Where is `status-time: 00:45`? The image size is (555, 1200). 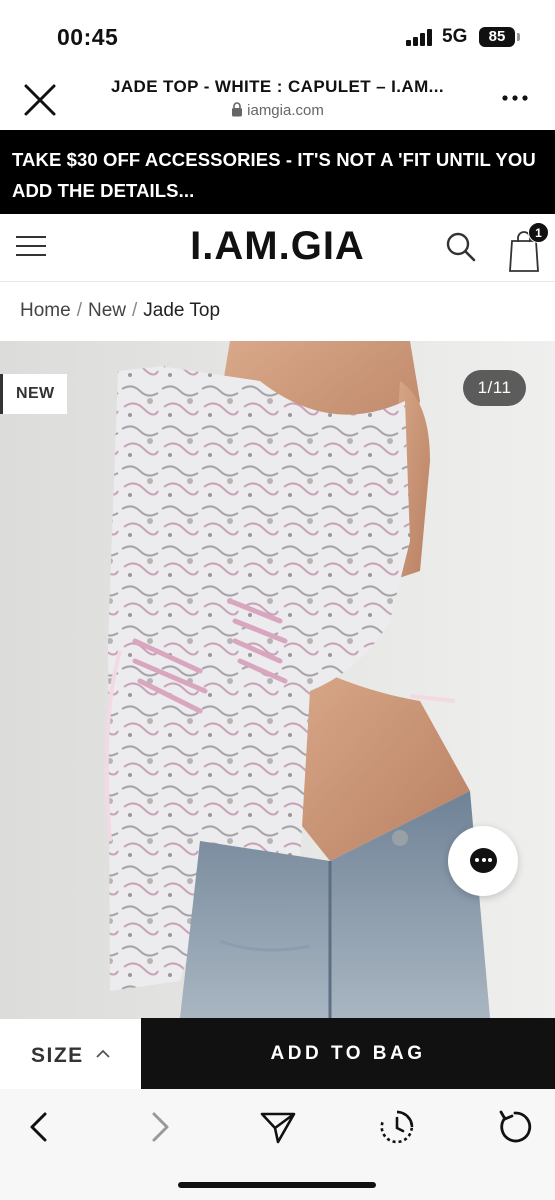
status-time: 00:45 is located at coordinates (88, 37).